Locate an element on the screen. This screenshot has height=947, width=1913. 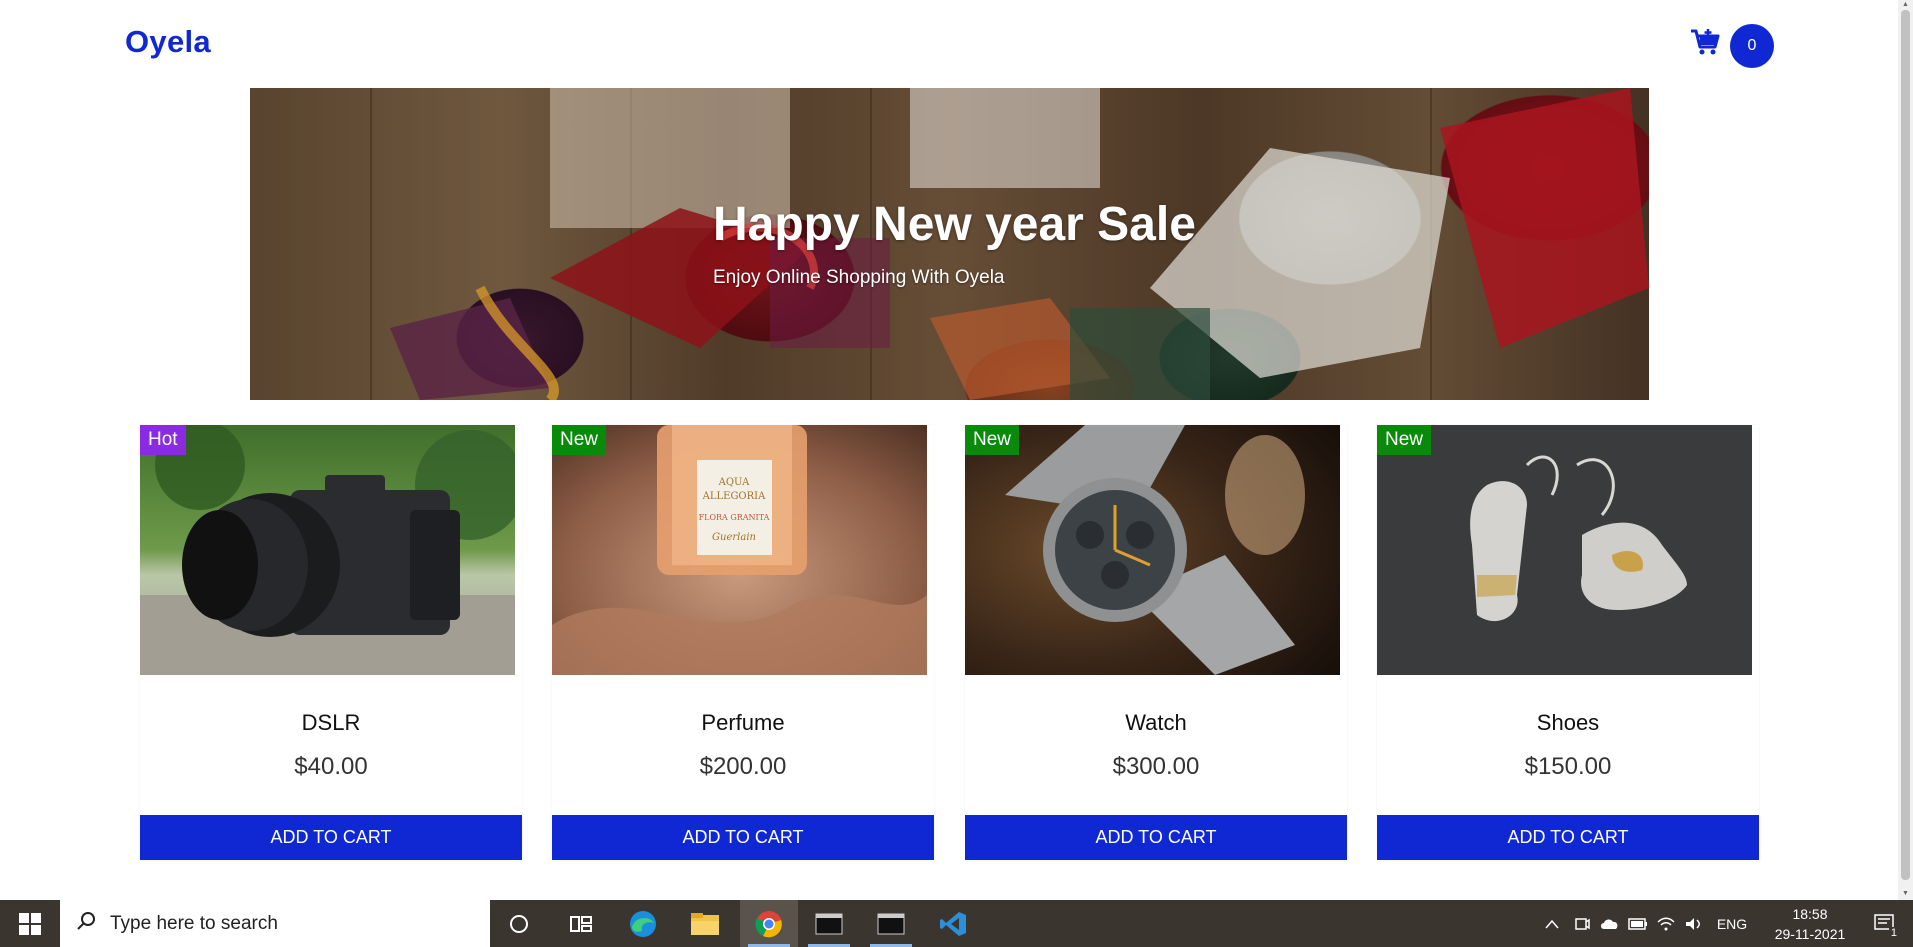
product-name: Perfume is located at coordinates (743, 723).